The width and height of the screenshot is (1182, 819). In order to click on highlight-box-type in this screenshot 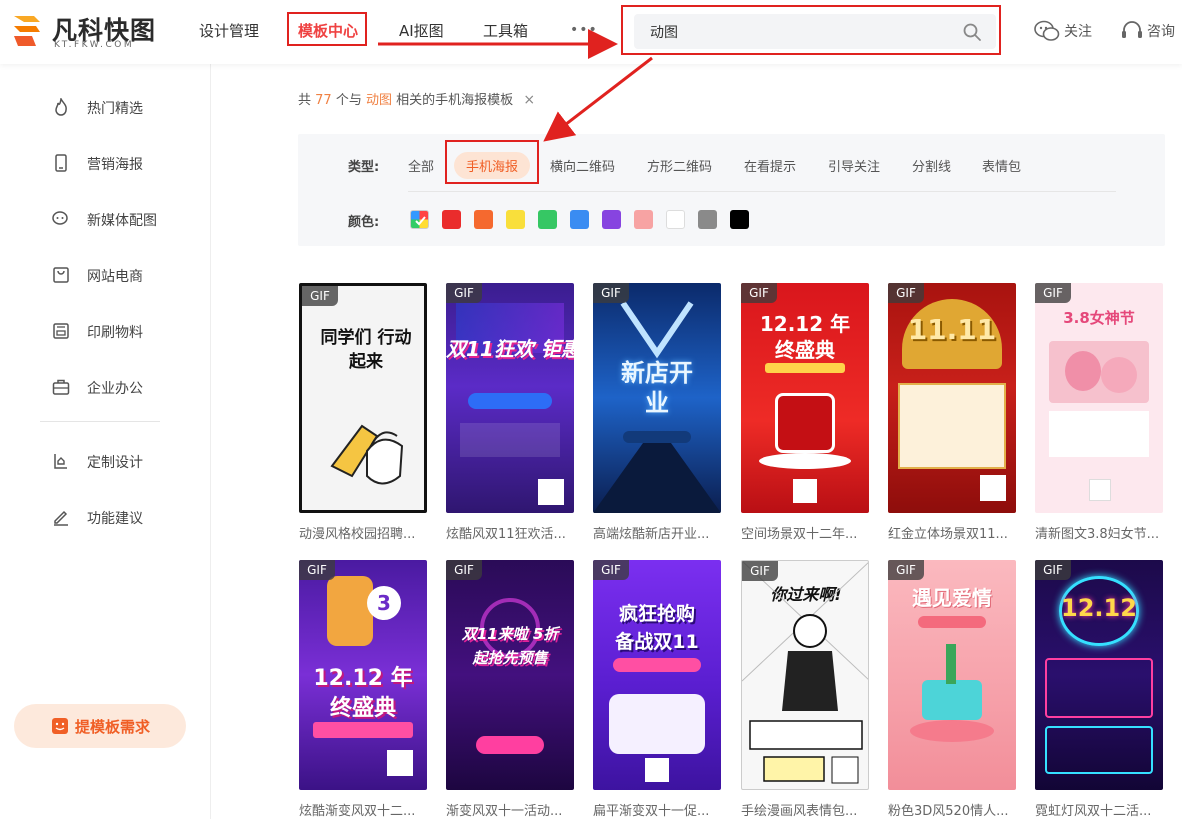, I will do `click(492, 162)`.